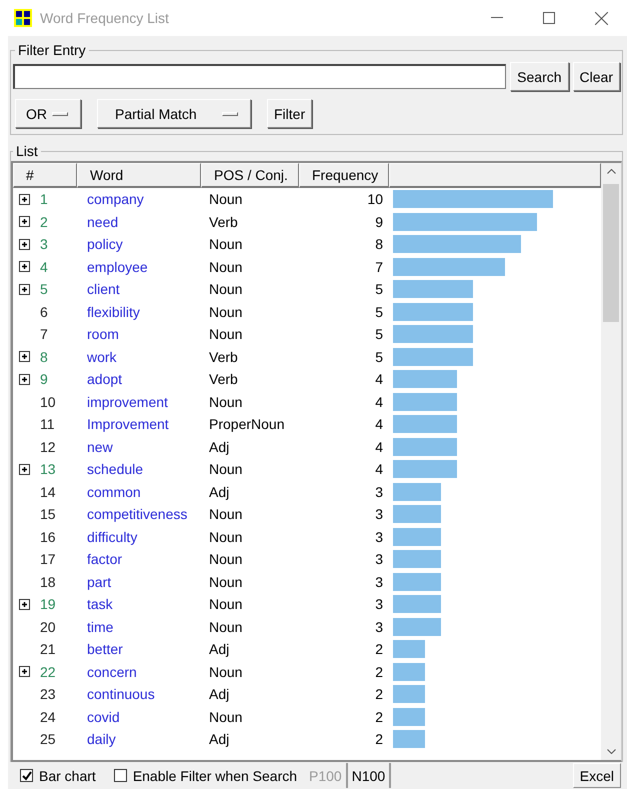 The image size is (627, 789). I want to click on column-header, so click(495, 175).